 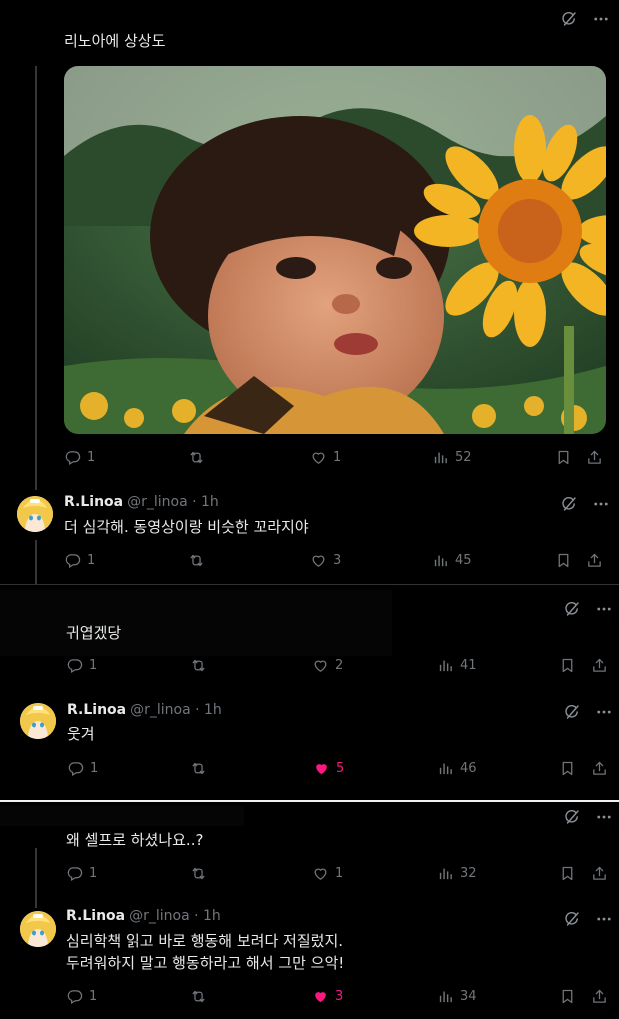 I want to click on like-count: 2, so click(x=339, y=665).